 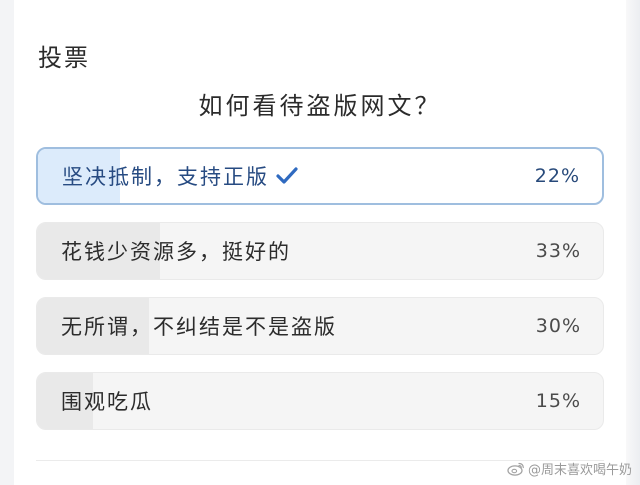 What do you see at coordinates (64, 58) in the screenshot?
I see `poll-header-title: 投票` at bounding box center [64, 58].